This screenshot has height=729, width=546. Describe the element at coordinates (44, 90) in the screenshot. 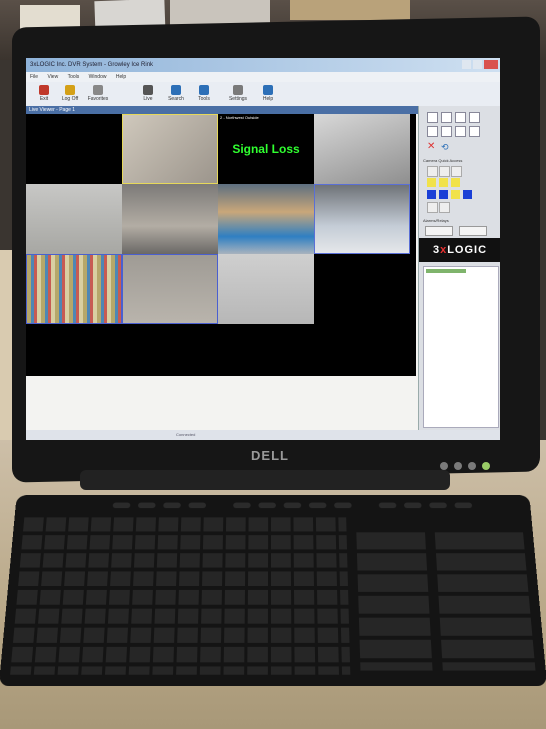

I see `exit-icon` at that location.